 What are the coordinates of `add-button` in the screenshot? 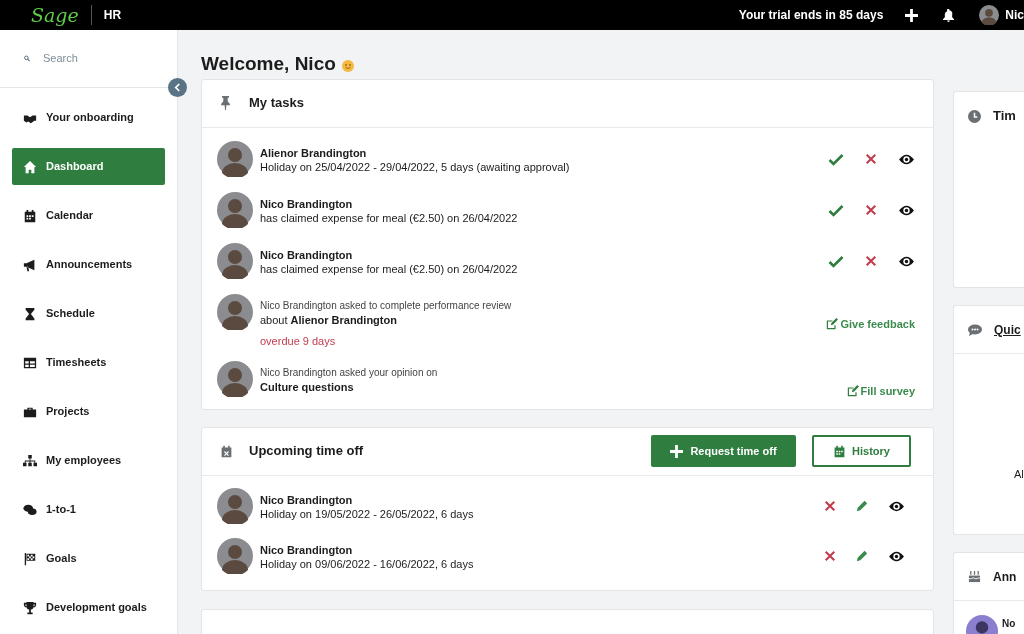 It's located at (912, 15).